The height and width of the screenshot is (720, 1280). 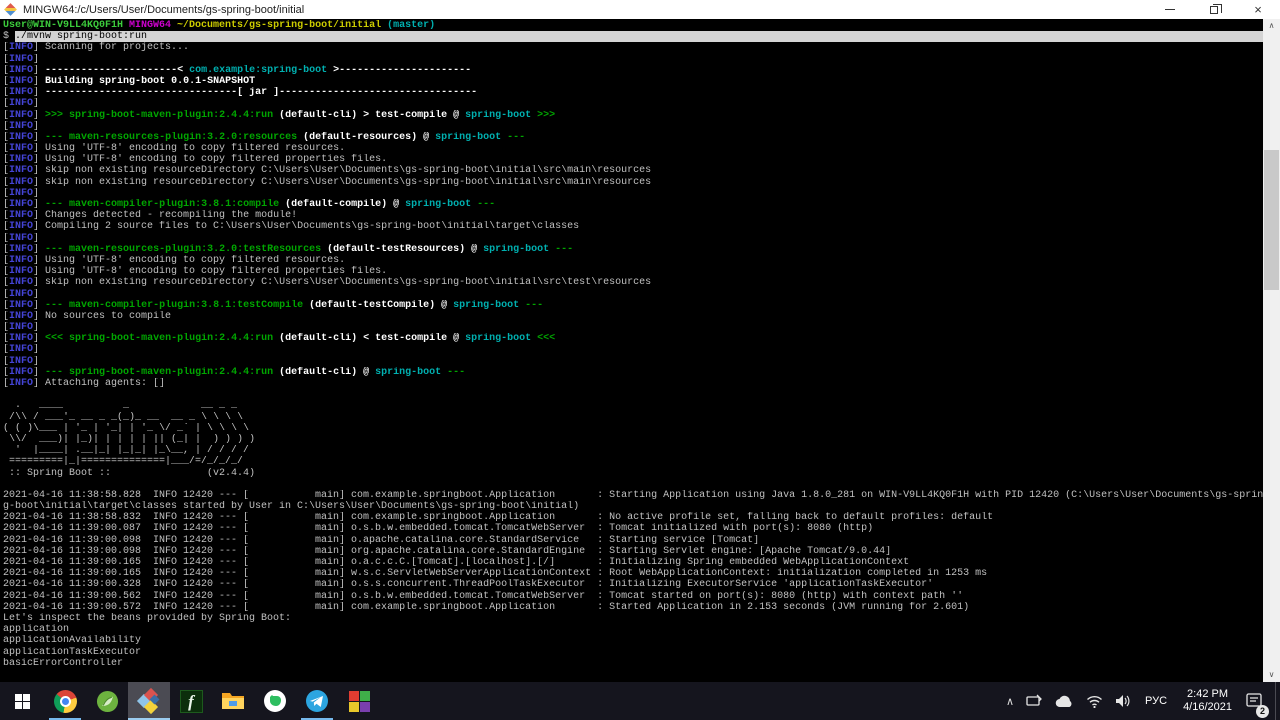 I want to click on colored-tiles-app-icon, so click(x=359, y=701).